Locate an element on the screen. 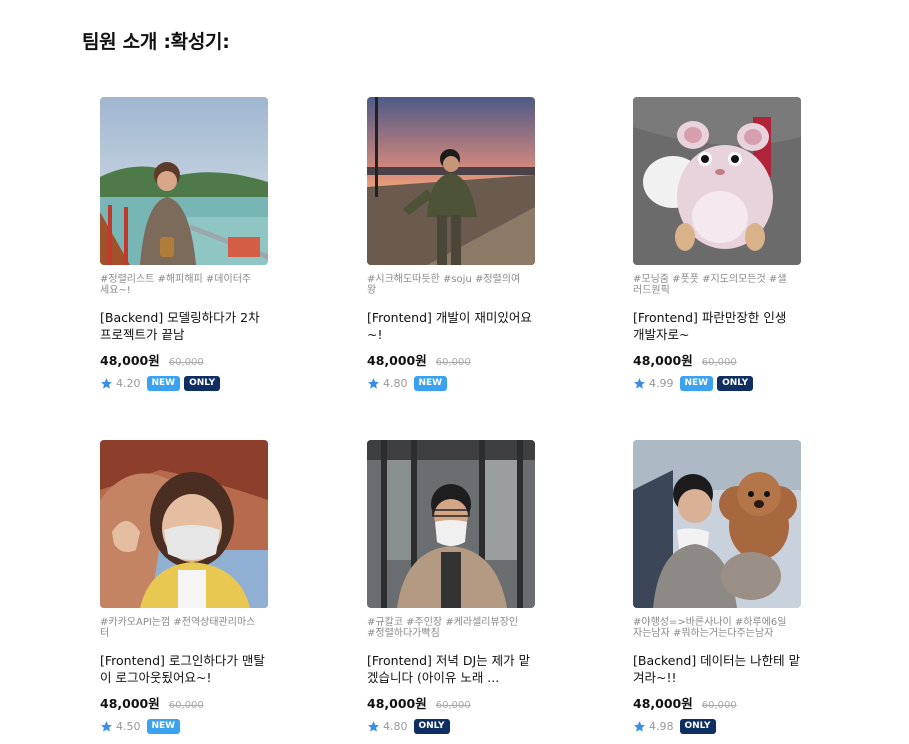 The width and height of the screenshot is (909, 744). member-title: [Frontend] 로그인하다가 맨탈이 로그아웃됬어요~! is located at coordinates (184, 669).